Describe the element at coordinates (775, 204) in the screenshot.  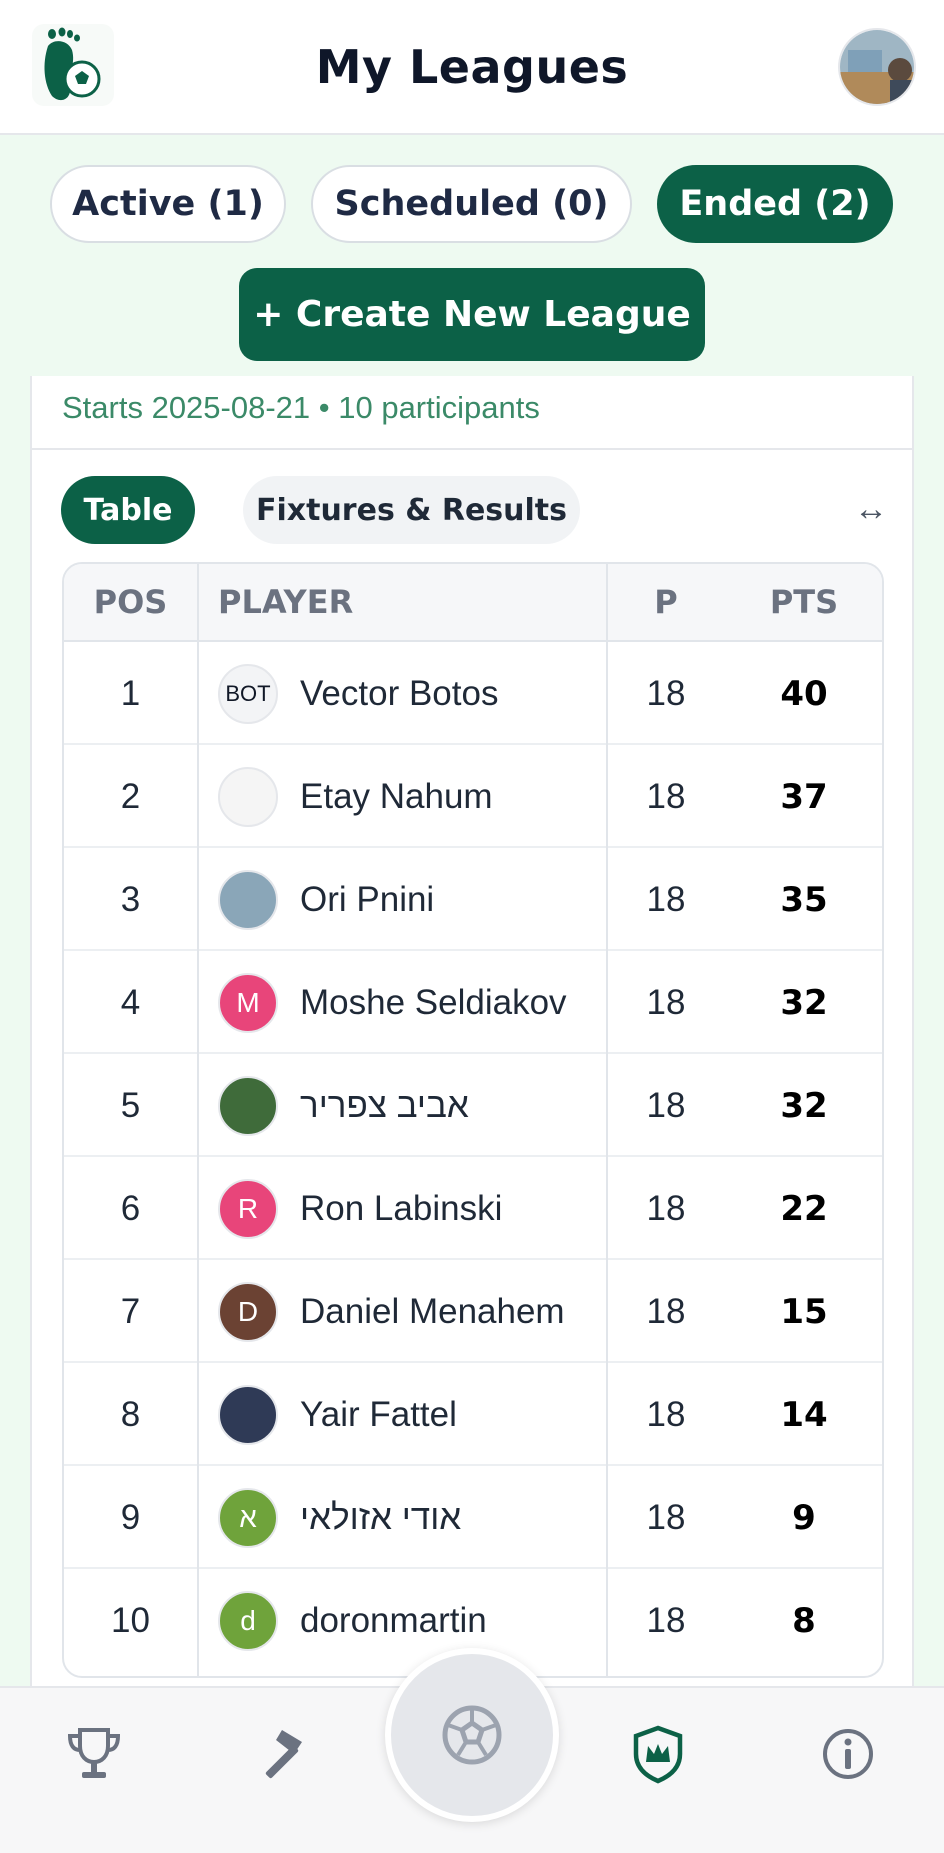
I see `tab-ended: Ended (2)` at that location.